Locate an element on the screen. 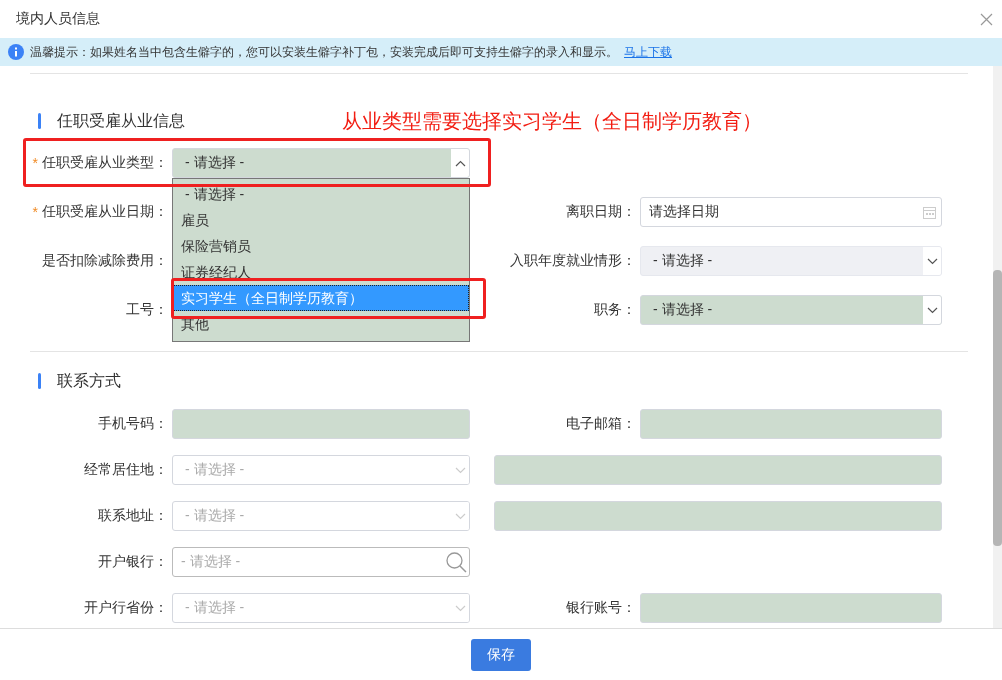 This screenshot has height=680, width=1002. download-link: 马上下载 is located at coordinates (648, 52).